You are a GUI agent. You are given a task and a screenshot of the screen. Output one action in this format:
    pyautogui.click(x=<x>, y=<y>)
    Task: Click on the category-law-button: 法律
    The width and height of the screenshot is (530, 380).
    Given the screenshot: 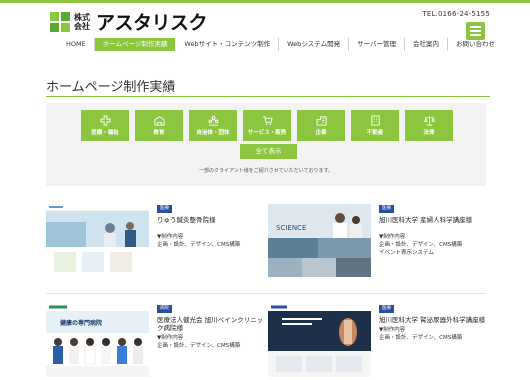 What is the action you would take?
    pyautogui.click(x=429, y=125)
    